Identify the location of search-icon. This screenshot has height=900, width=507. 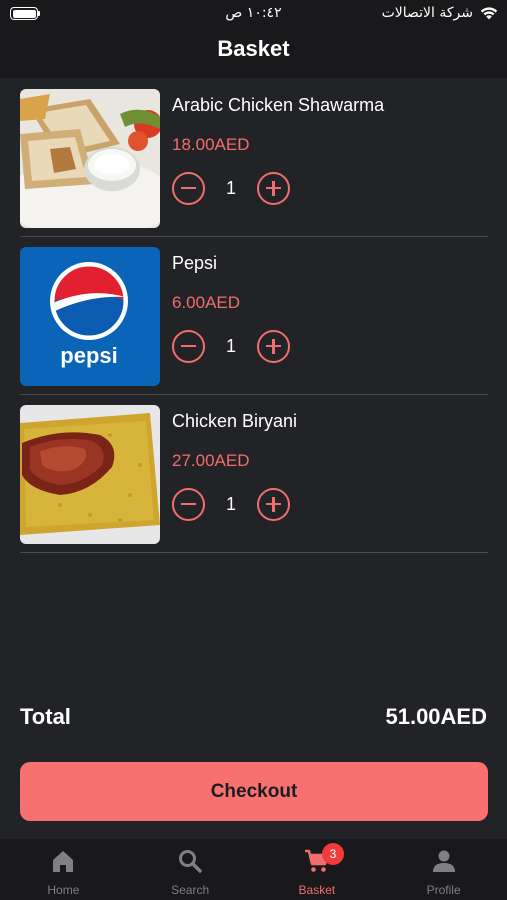
(190, 861).